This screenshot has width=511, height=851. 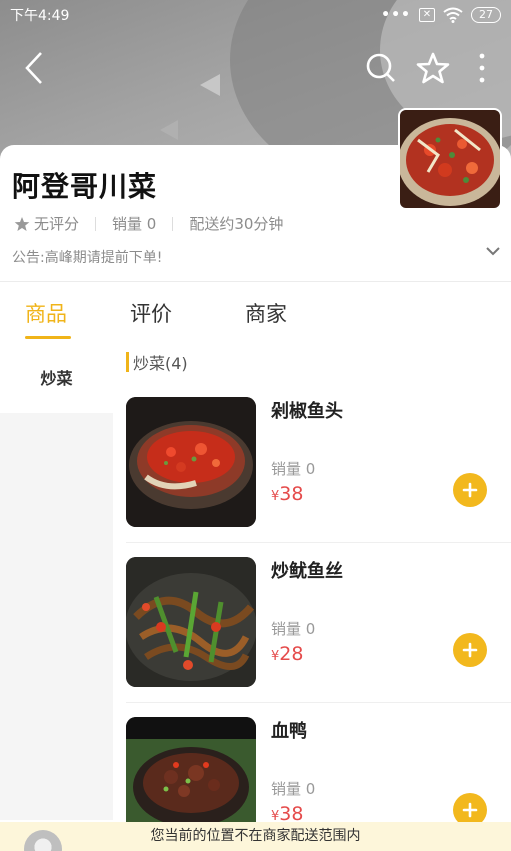 I want to click on product-item: 剁椒鱼头 销量 0 ¥38, so click(x=312, y=477).